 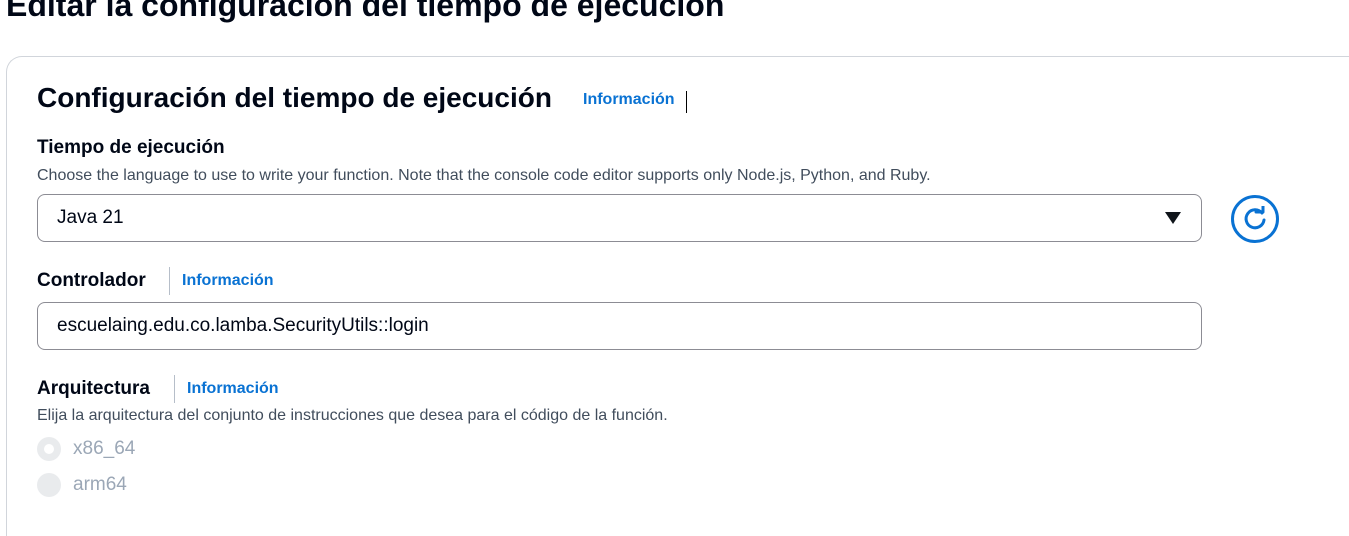 I want to click on handler-label: Controlador, so click(x=91, y=280).